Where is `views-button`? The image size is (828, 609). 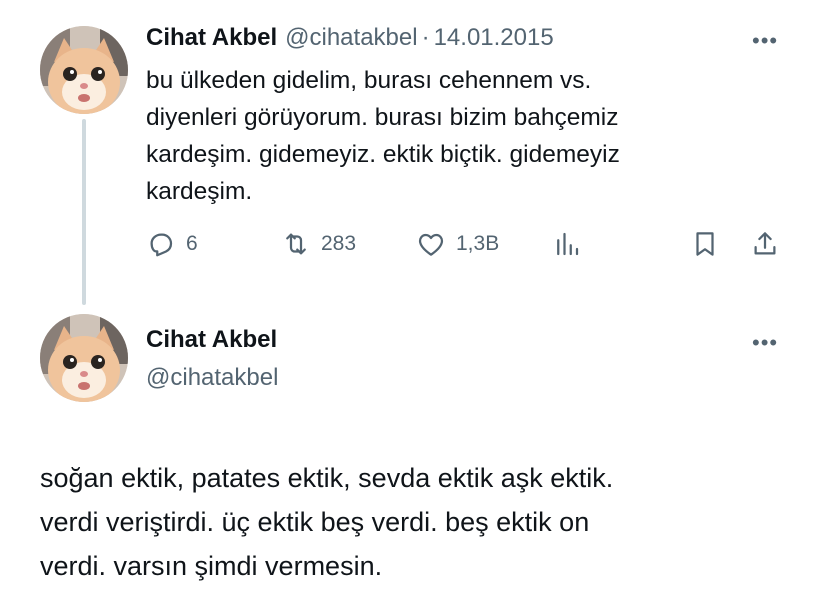
views-button is located at coordinates (567, 244).